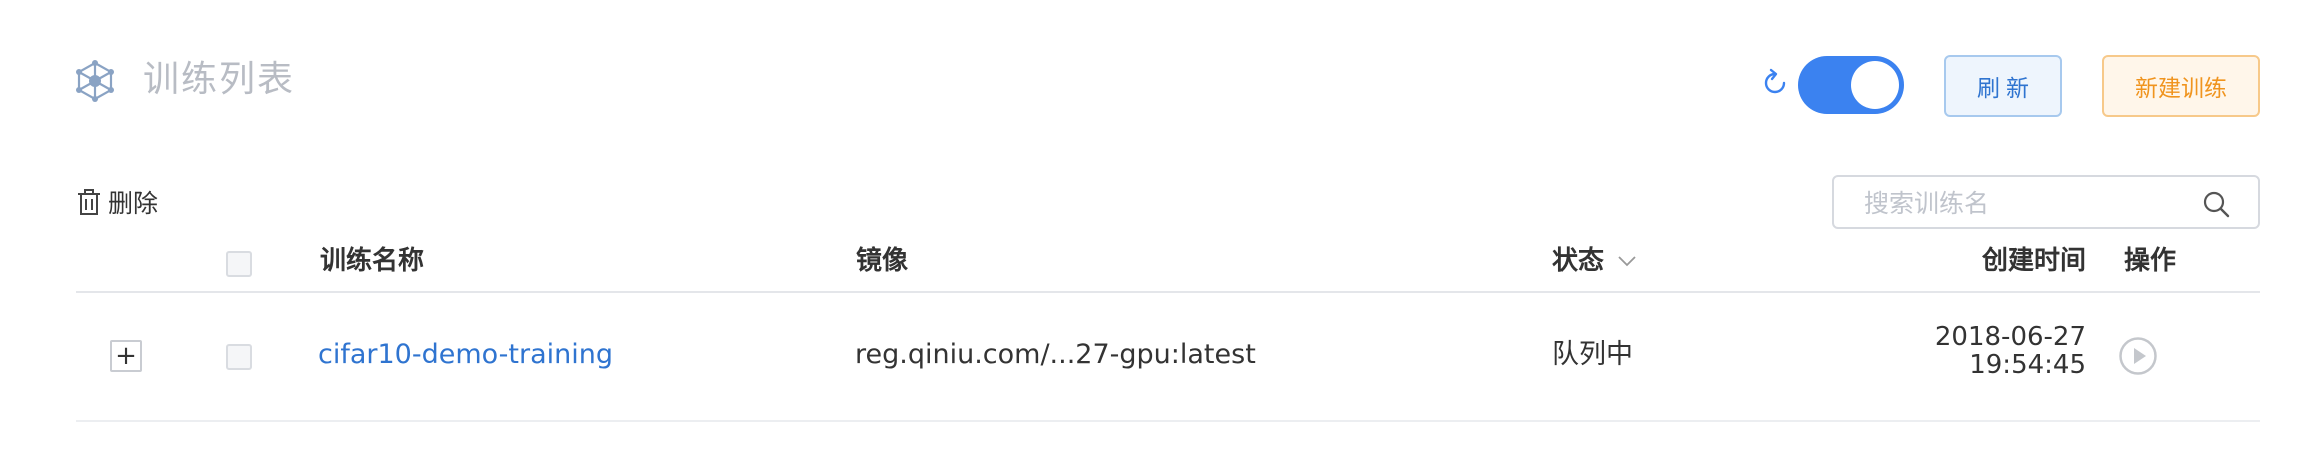 The image size is (2300, 452). What do you see at coordinates (2024, 203) in the screenshot?
I see `search-input` at bounding box center [2024, 203].